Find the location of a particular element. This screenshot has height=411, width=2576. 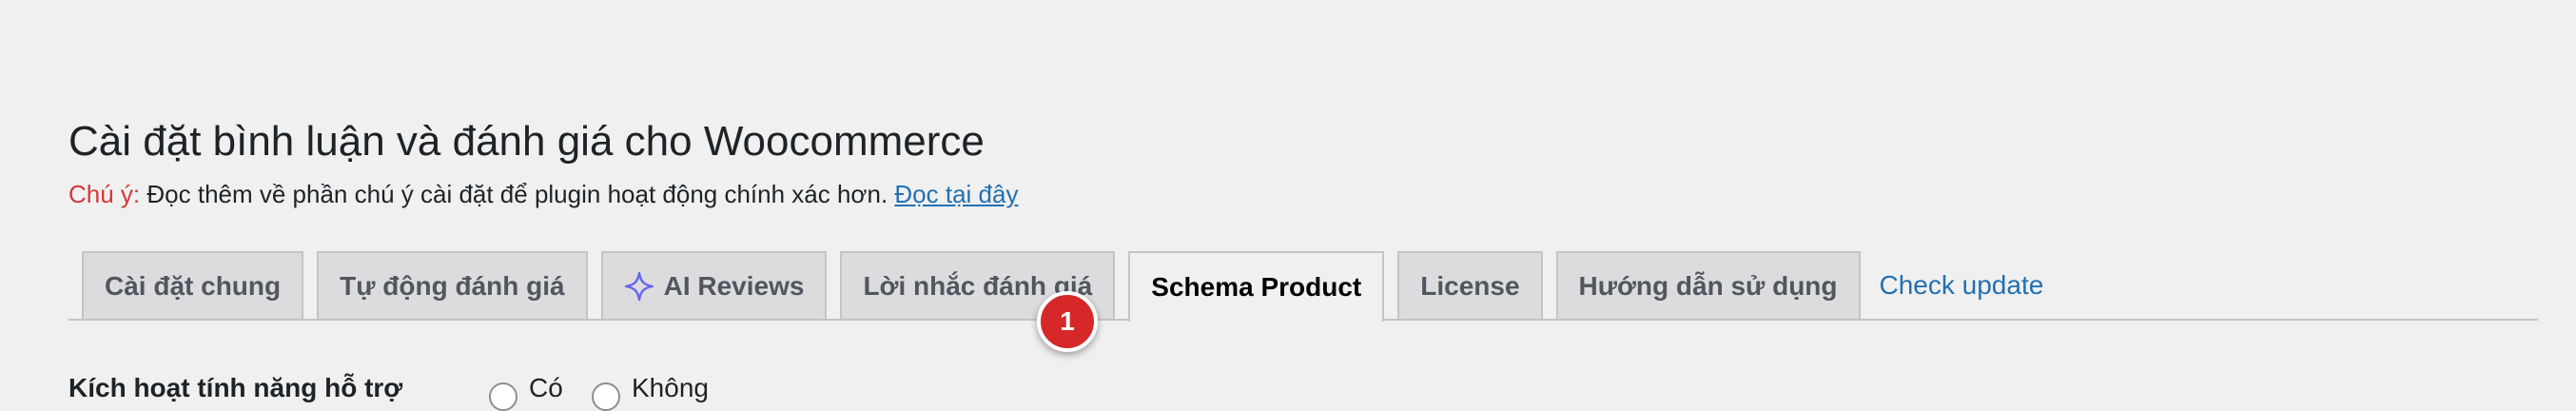

tab-label: License is located at coordinates (1470, 286).